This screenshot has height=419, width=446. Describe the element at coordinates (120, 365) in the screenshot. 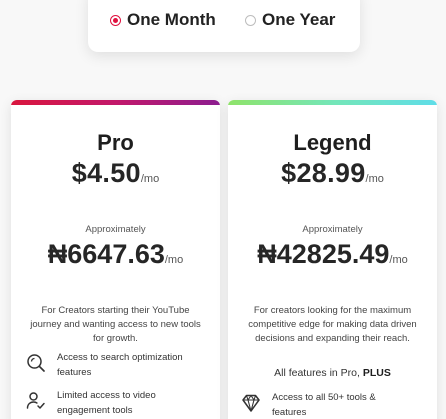

I see `feature-text: Access to search optimization features` at that location.